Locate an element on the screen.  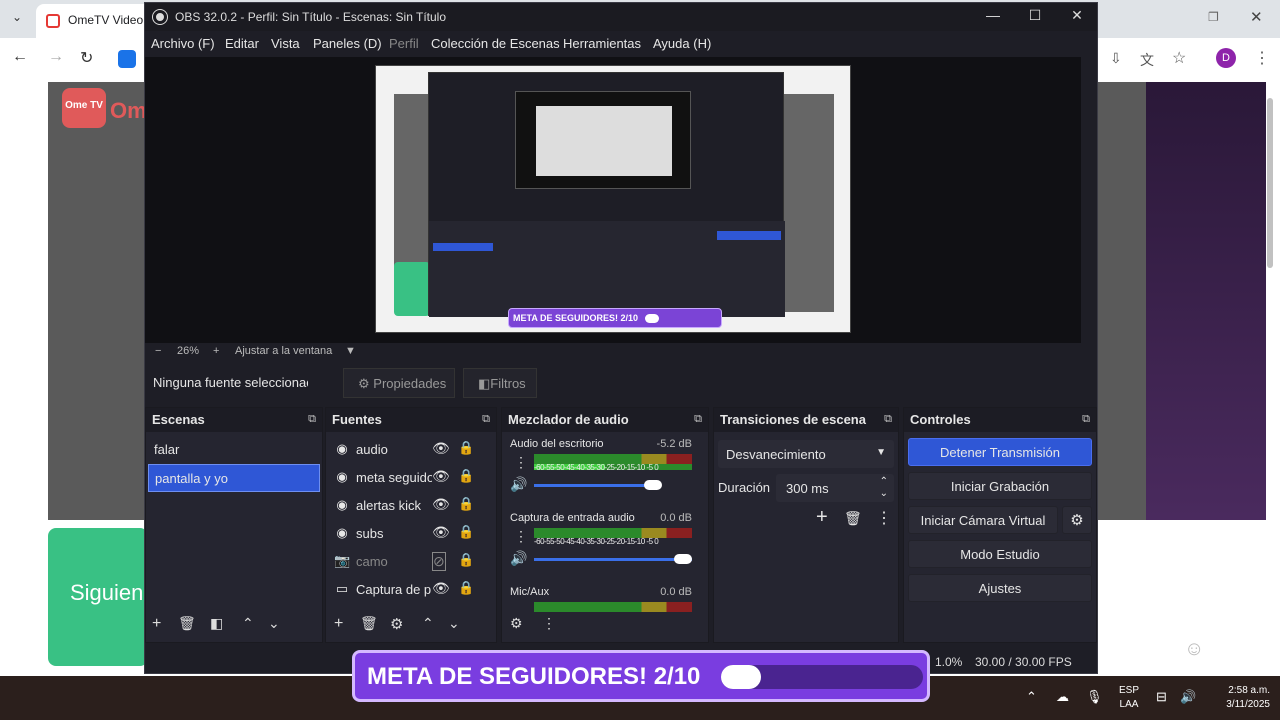
forward-icon: → is located at coordinates (56, 57).